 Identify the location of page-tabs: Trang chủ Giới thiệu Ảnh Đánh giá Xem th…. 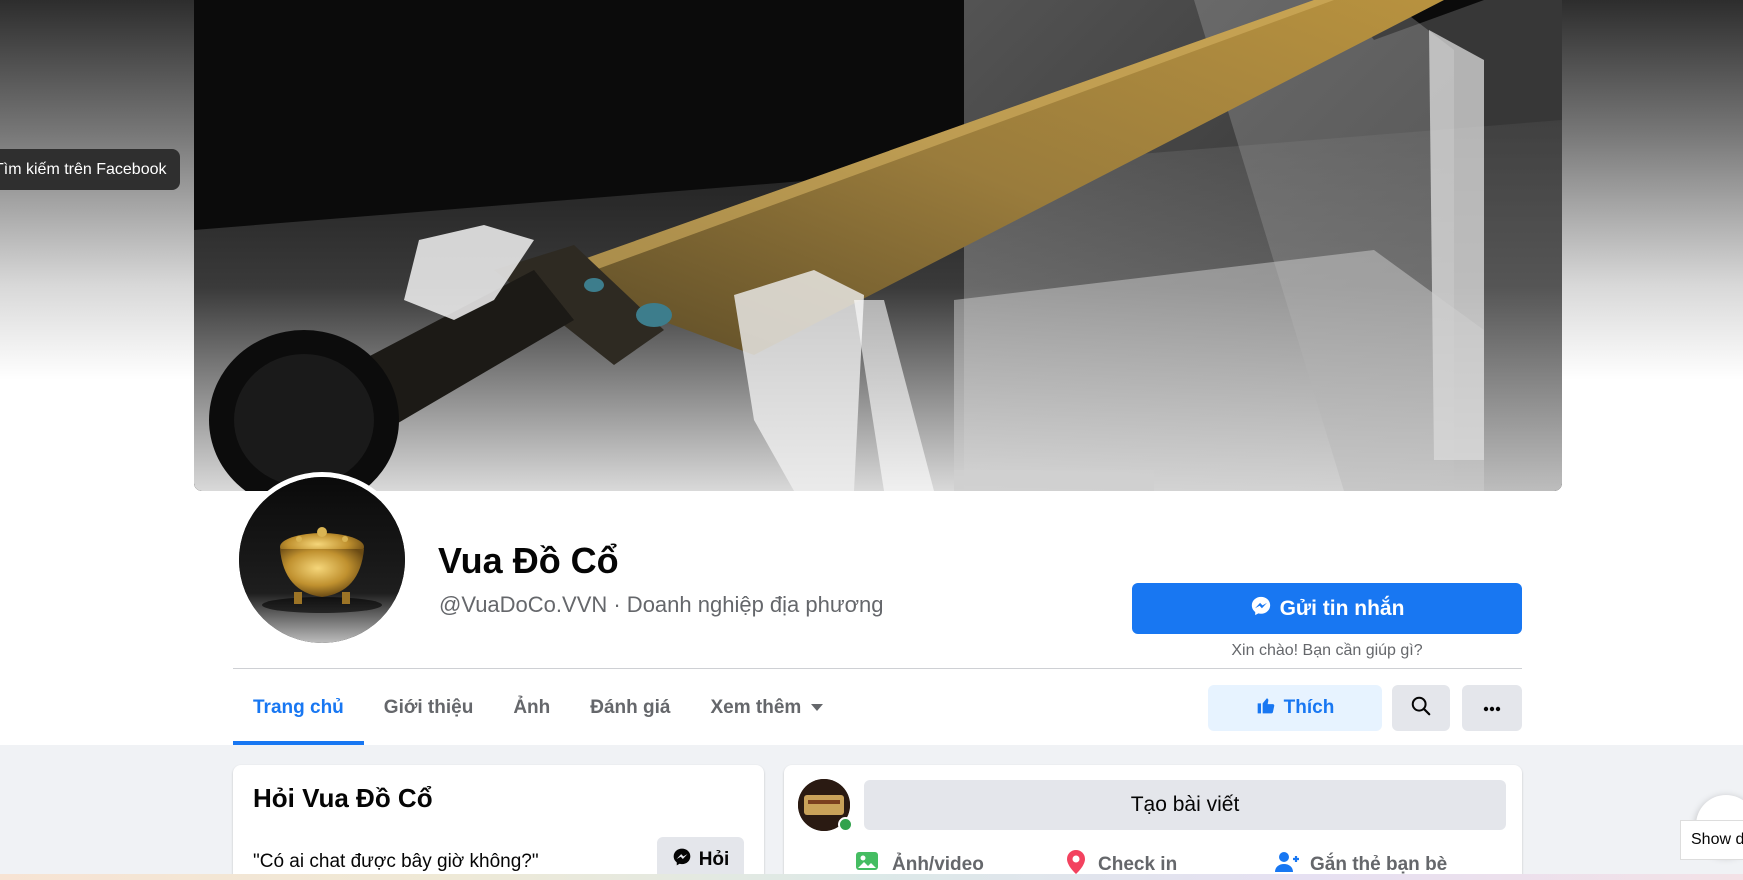
(538, 707).